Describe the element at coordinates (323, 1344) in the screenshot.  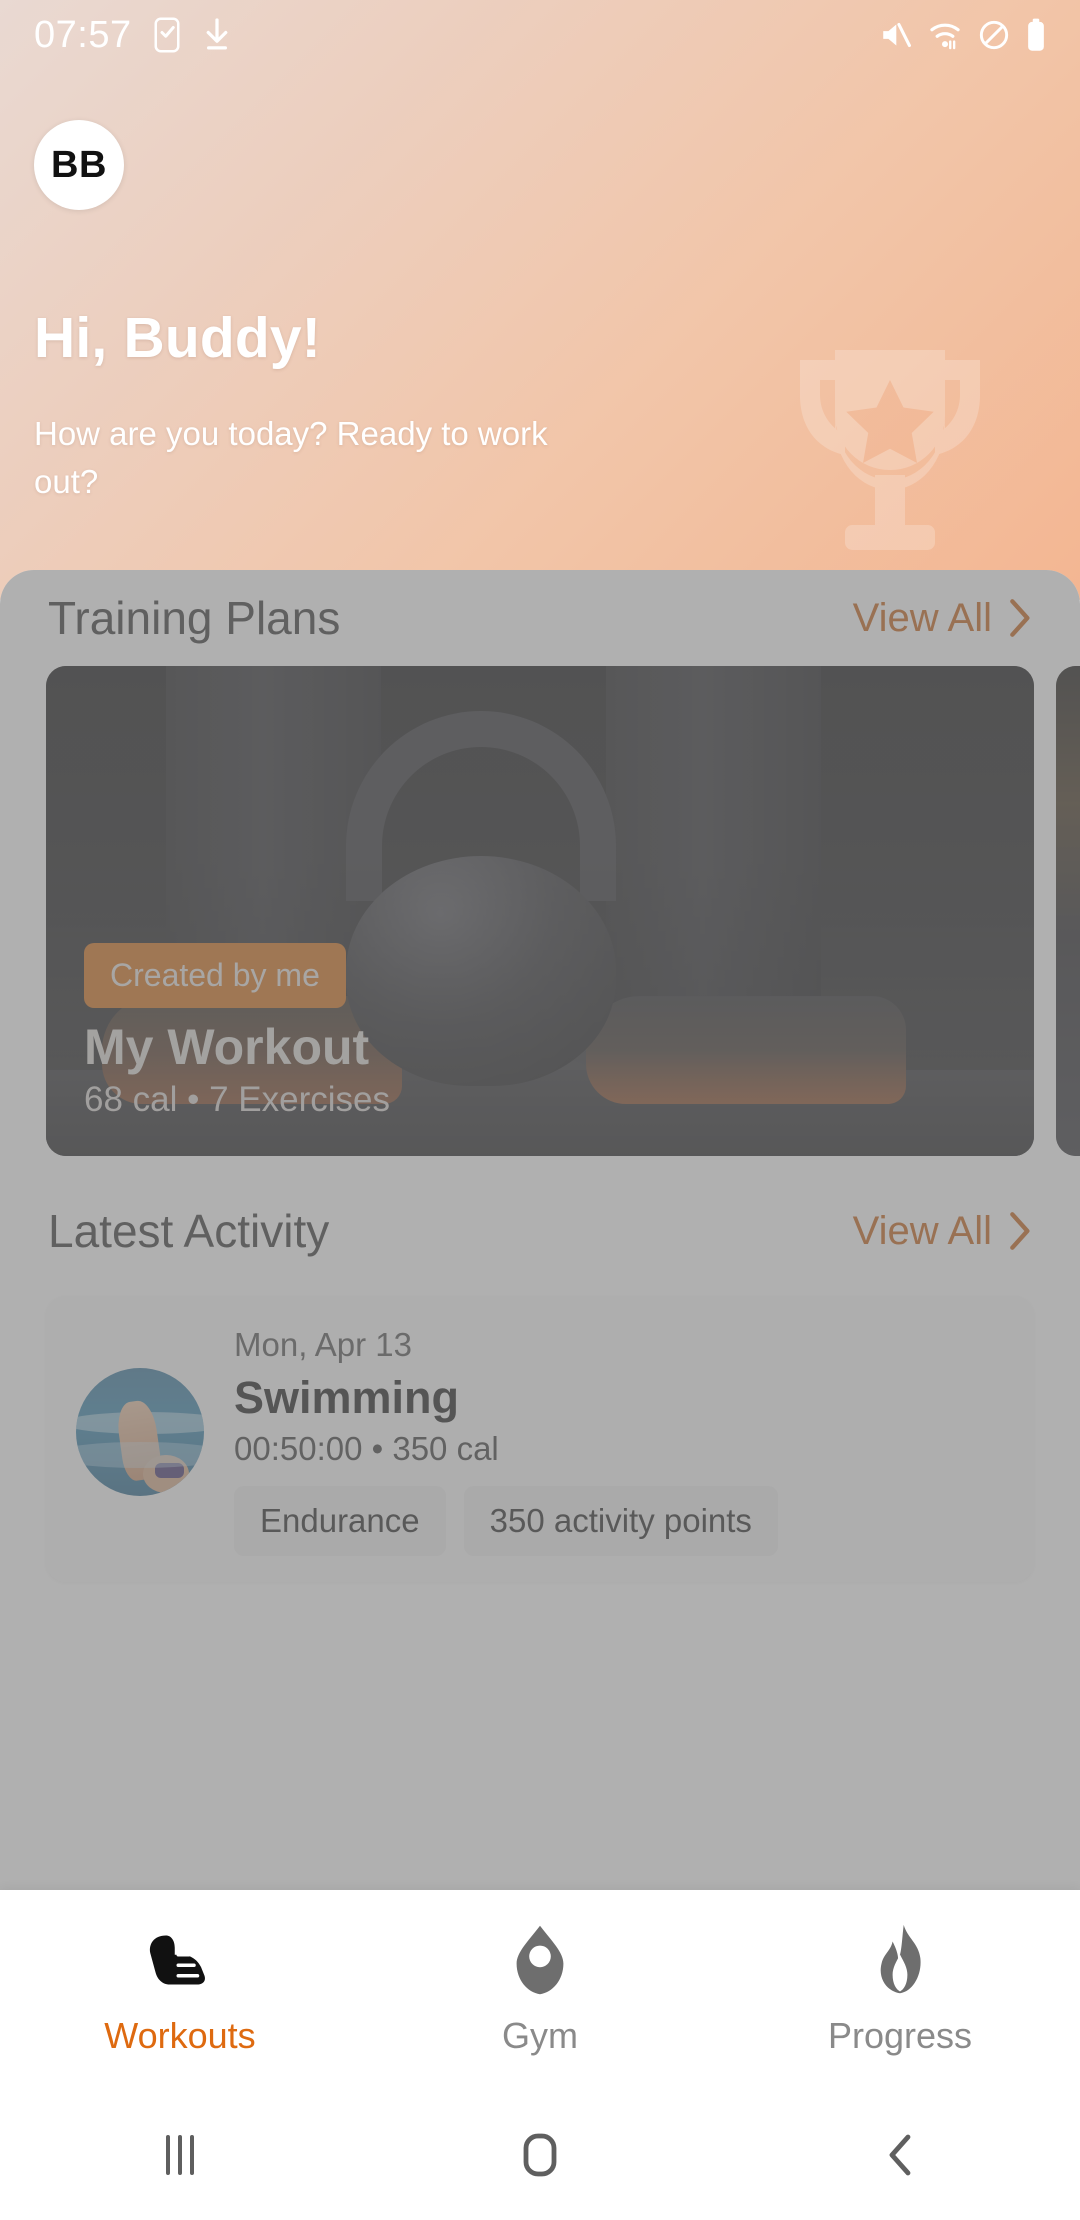
I see `activity-date: Mon, Apr 13` at that location.